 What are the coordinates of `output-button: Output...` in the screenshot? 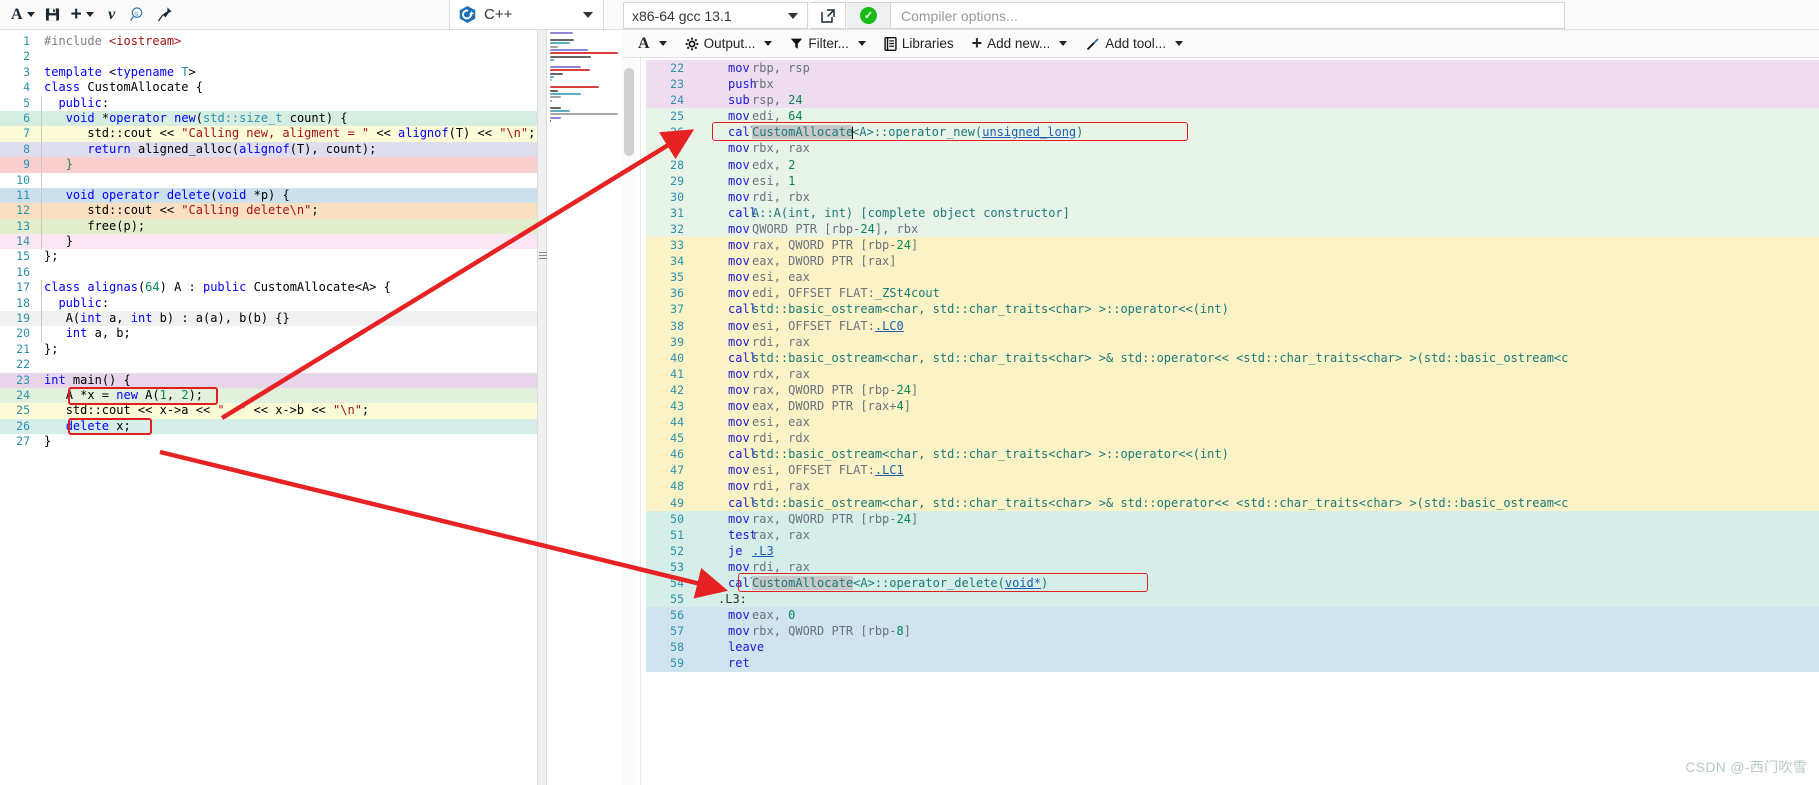 It's located at (729, 44).